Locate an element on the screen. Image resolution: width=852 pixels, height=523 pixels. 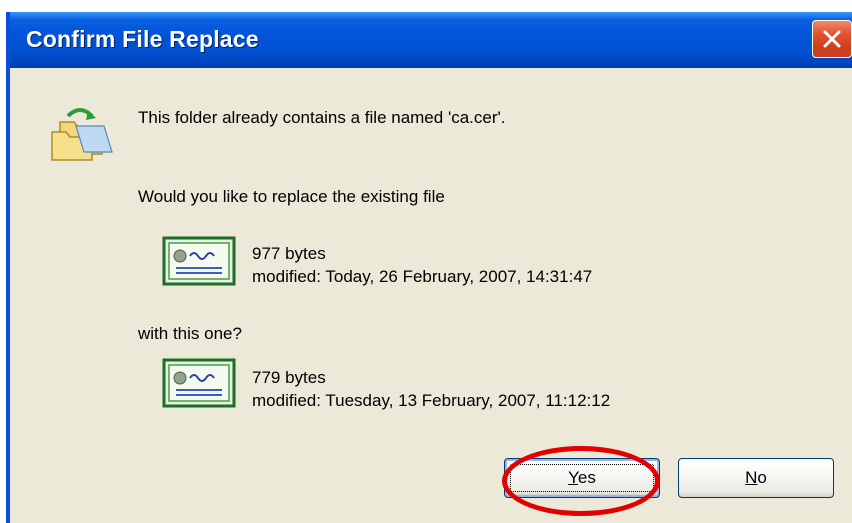
no-button: No is located at coordinates (756, 478).